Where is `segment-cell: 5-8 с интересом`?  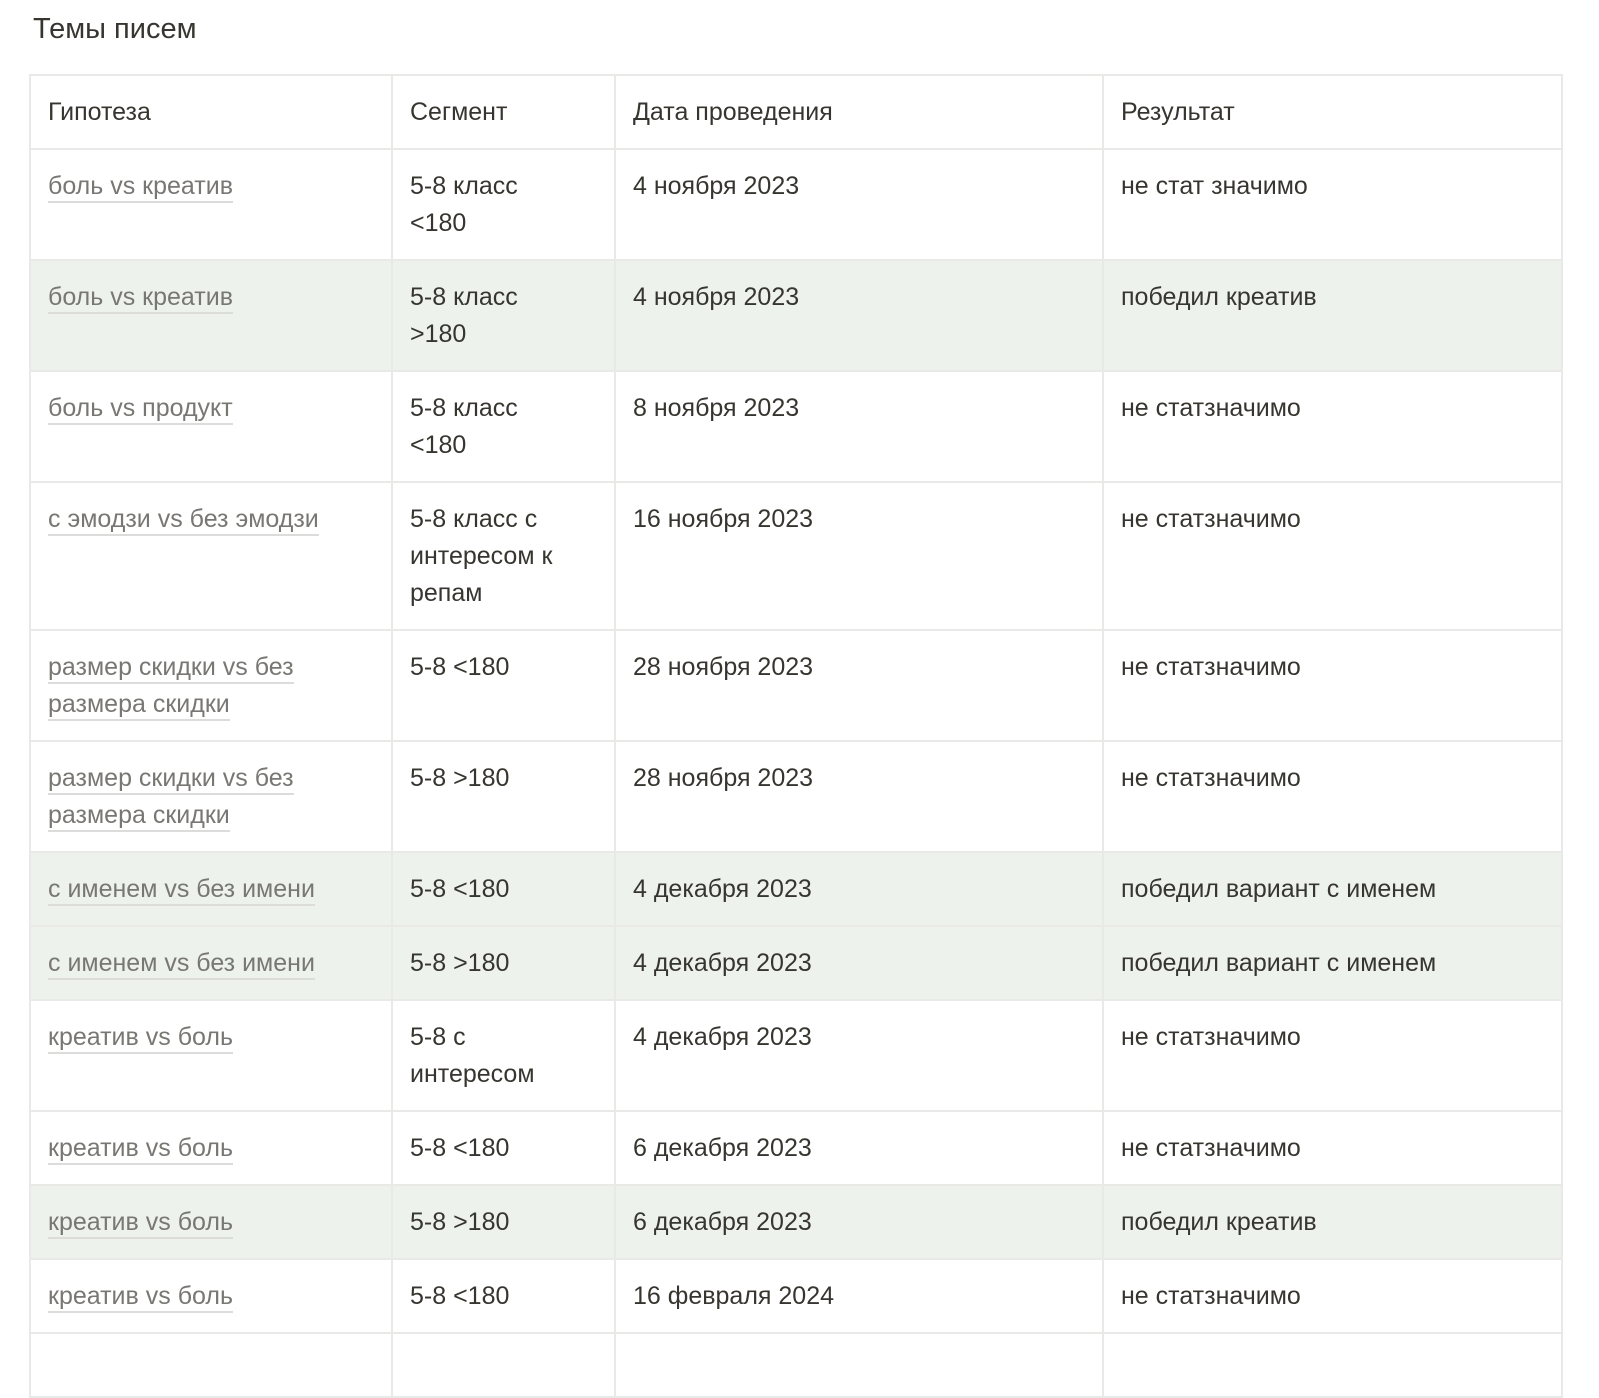 segment-cell: 5-8 с интересом is located at coordinates (503, 1055).